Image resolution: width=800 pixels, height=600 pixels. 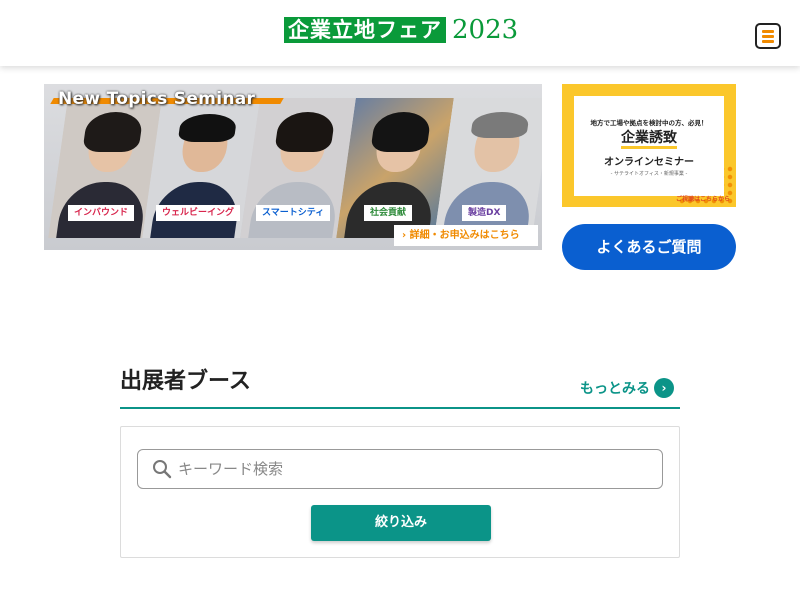 What do you see at coordinates (485, 30) in the screenshot?
I see `logo-year: 2023` at bounding box center [485, 30].